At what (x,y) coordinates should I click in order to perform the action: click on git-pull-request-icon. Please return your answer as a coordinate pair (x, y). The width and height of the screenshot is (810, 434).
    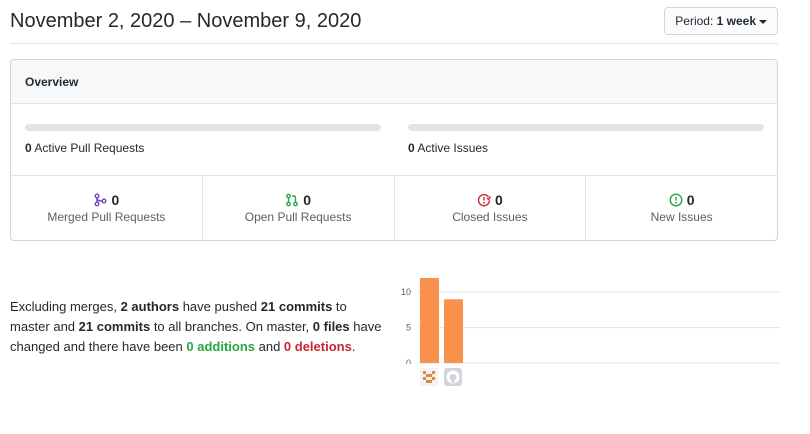
    Looking at the image, I should click on (292, 200).